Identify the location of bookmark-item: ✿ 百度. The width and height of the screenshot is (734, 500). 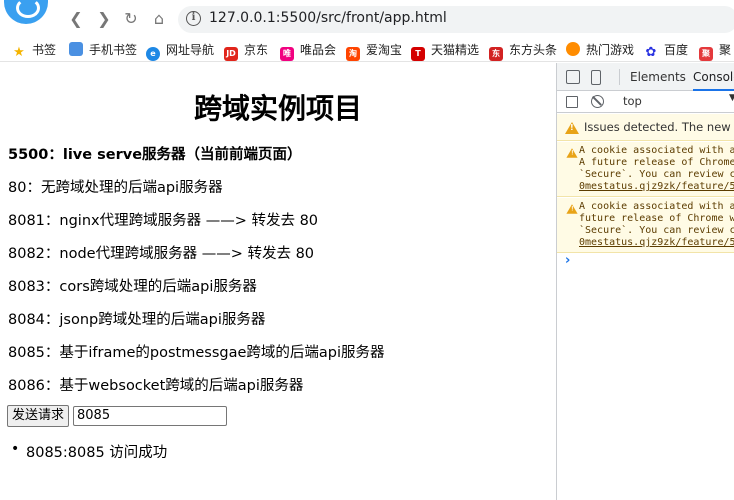
(666, 50).